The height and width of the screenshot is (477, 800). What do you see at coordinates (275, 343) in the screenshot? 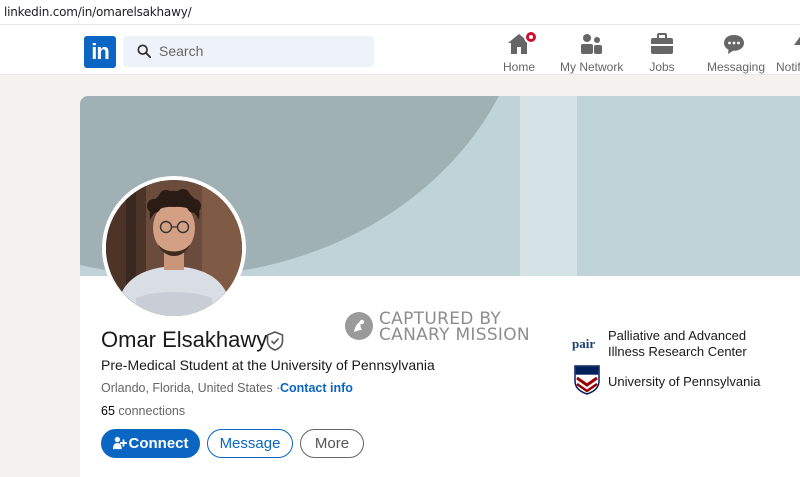
I see `verified-shield-icon` at bounding box center [275, 343].